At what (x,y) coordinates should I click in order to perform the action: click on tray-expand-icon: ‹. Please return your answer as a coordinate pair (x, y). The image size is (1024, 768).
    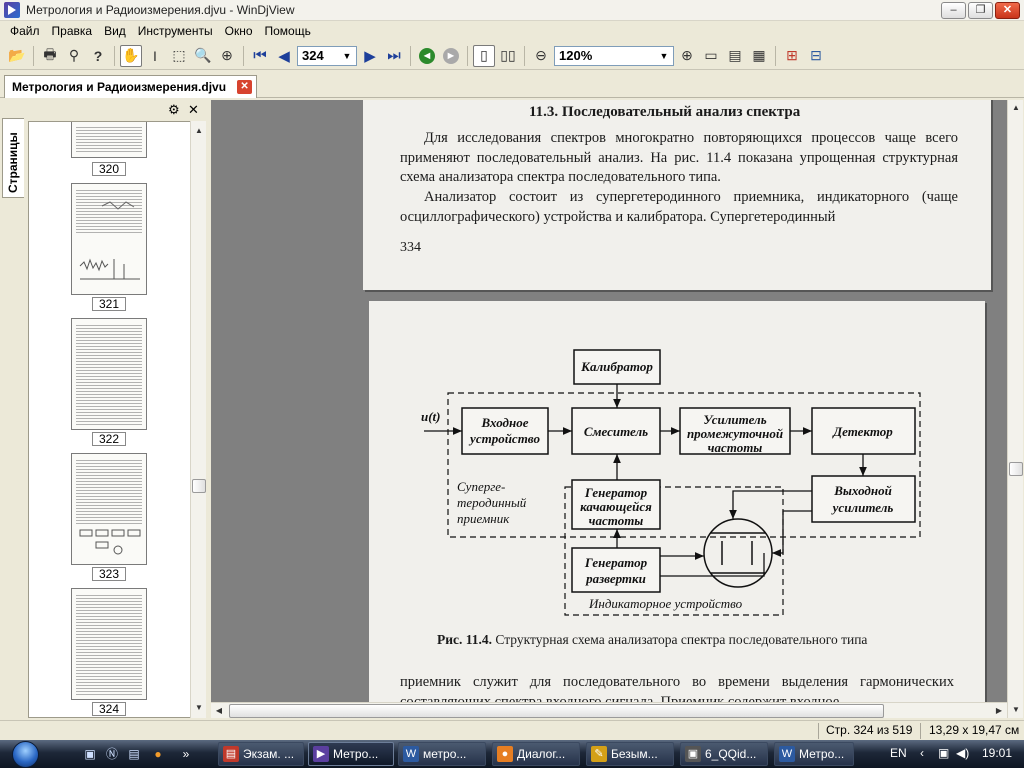
    Looking at the image, I should click on (922, 753).